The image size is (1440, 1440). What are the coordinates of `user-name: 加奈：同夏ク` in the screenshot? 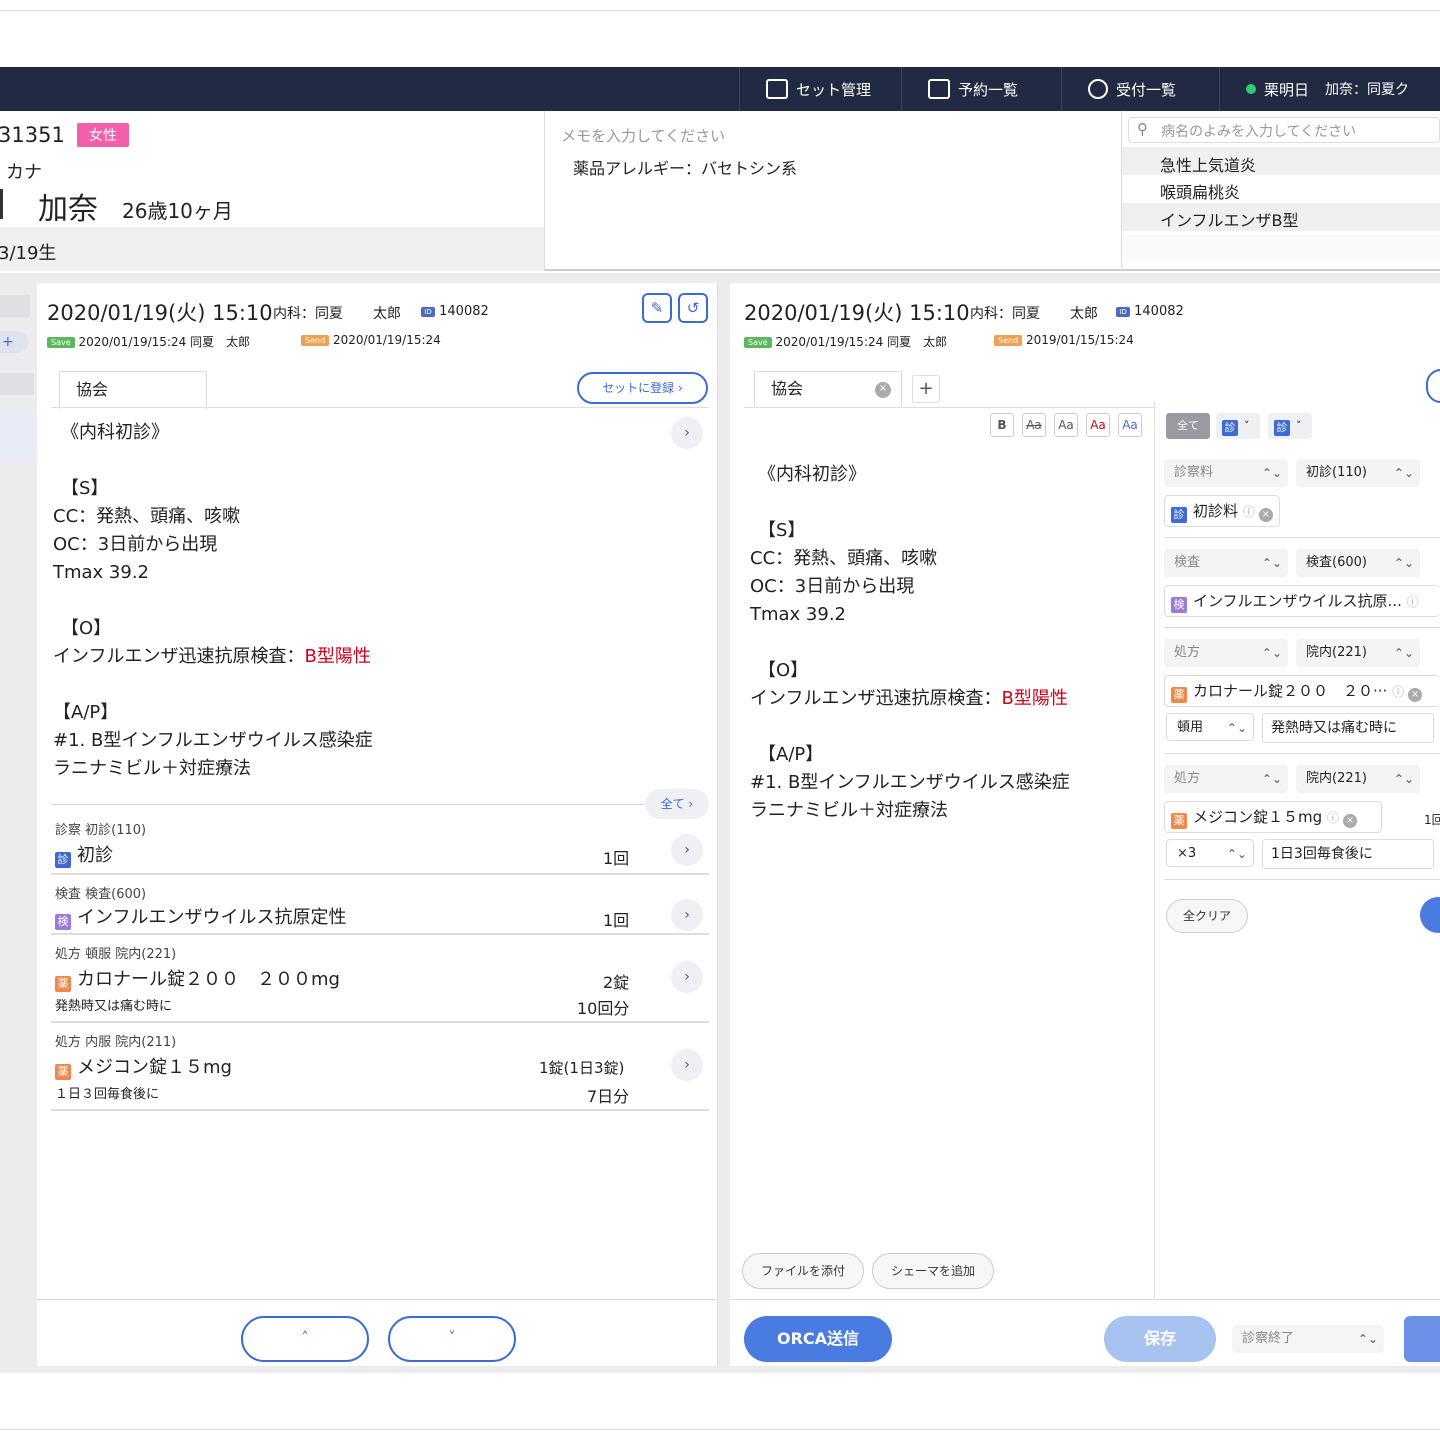 It's located at (1367, 90).